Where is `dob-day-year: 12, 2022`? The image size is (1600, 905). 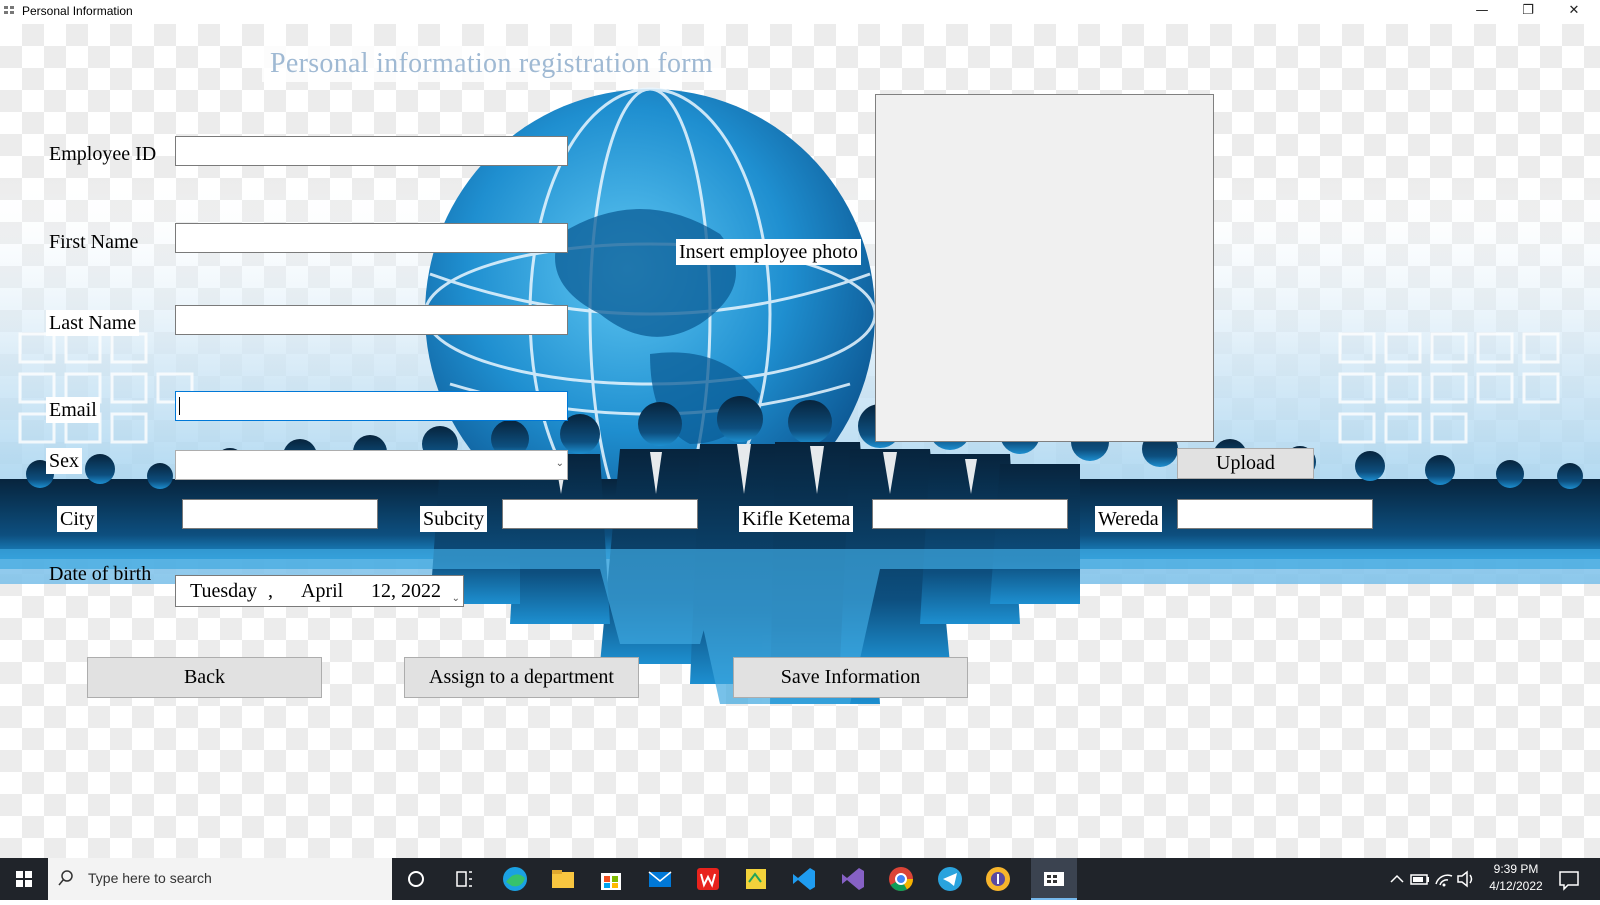 dob-day-year: 12, 2022 is located at coordinates (406, 591).